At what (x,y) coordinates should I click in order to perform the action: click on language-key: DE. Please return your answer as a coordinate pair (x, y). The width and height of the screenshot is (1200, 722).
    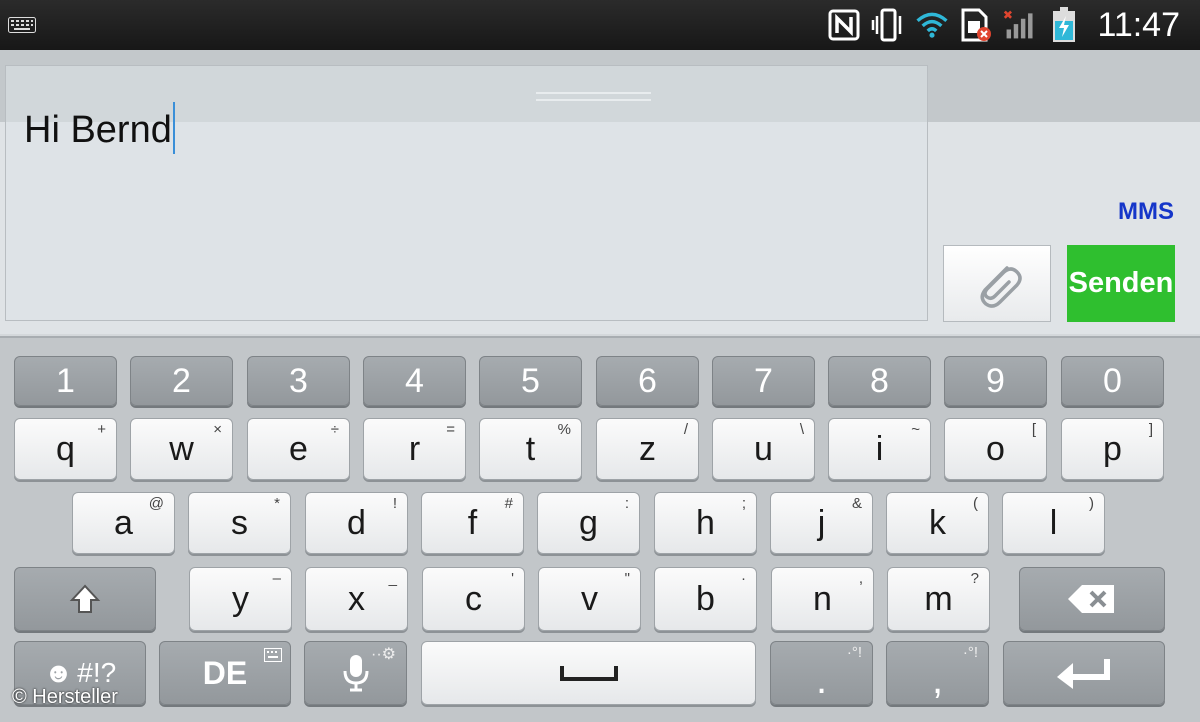
    Looking at the image, I should click on (225, 673).